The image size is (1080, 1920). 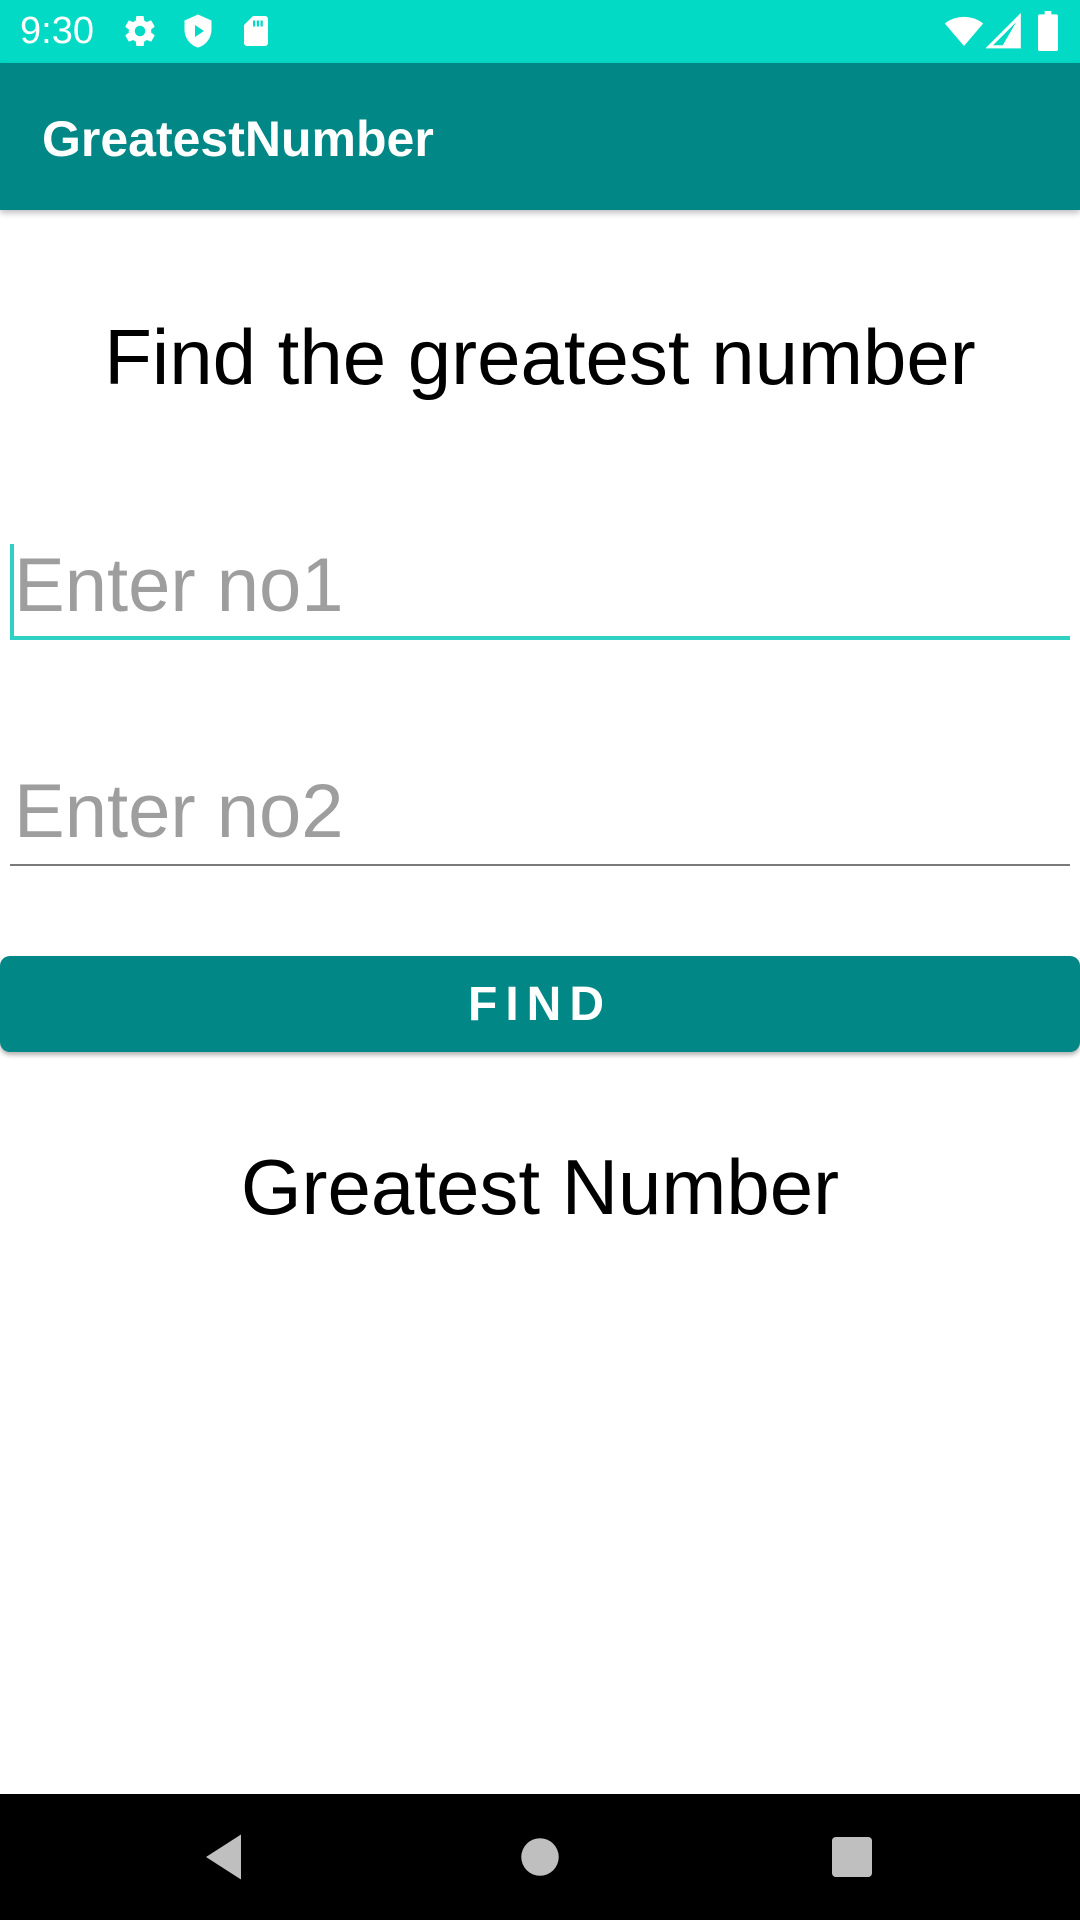 I want to click on number2-input, so click(x=540, y=811).